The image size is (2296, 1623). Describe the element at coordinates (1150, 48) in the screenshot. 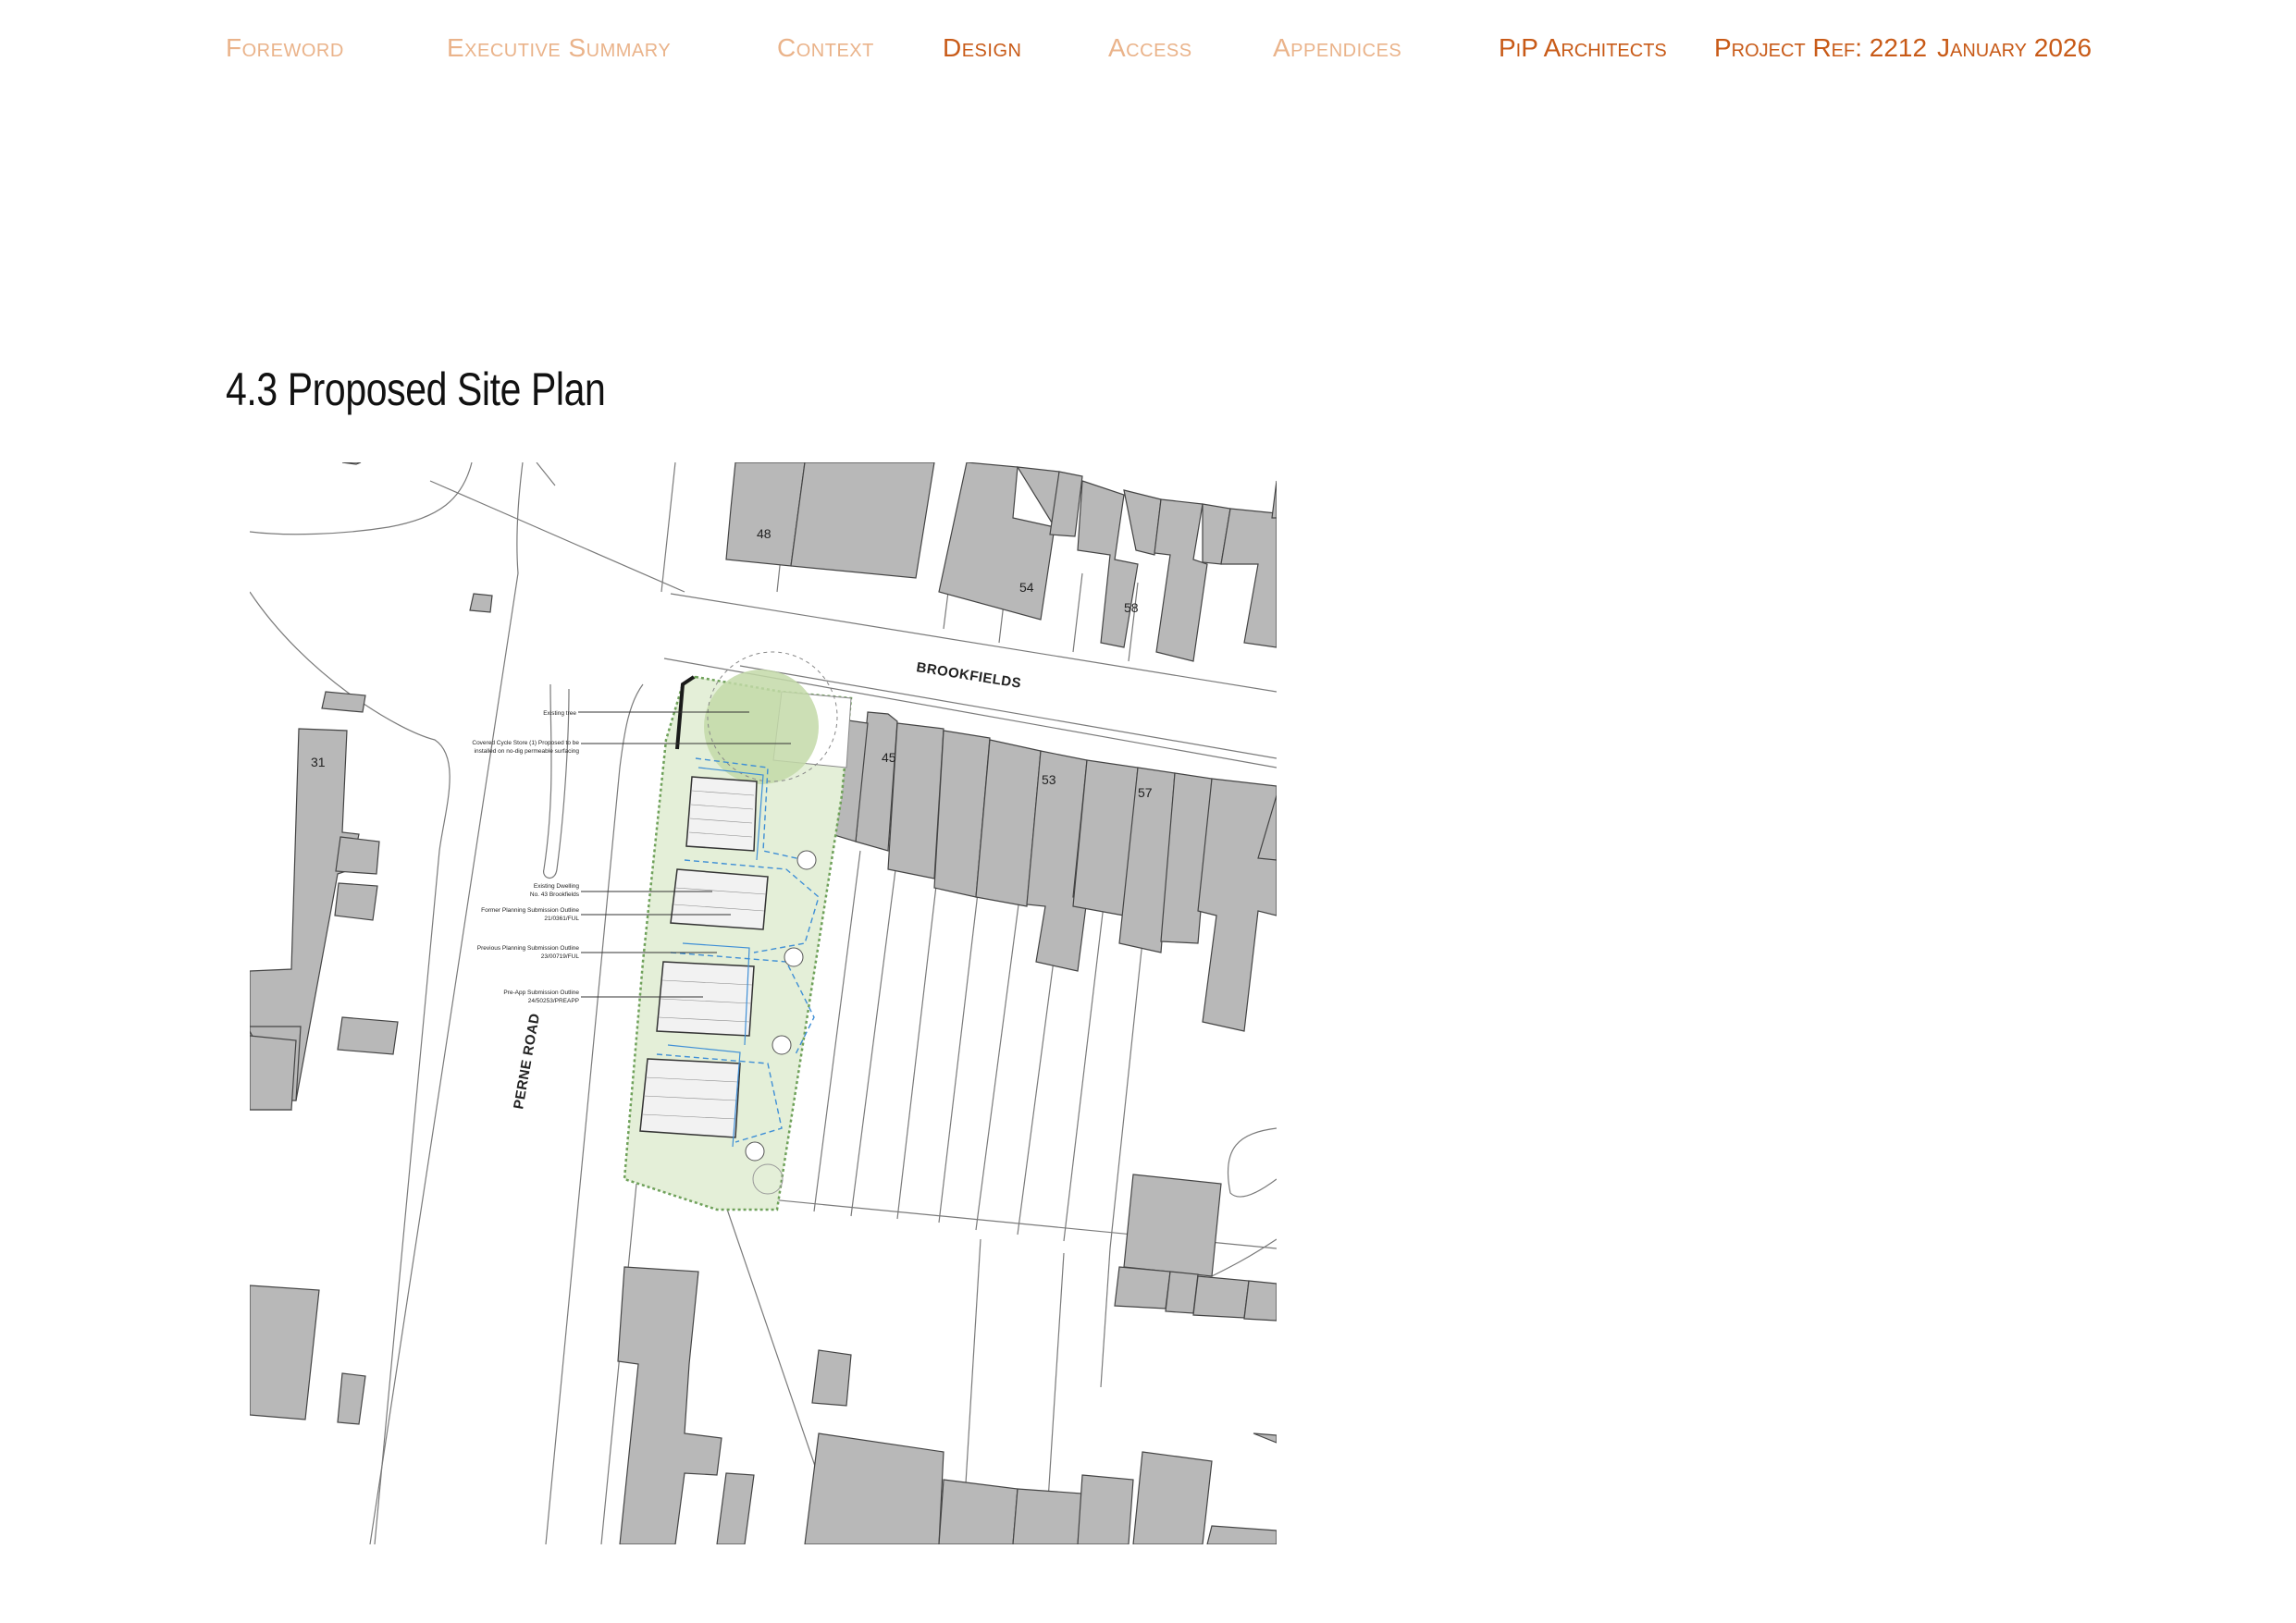

I see `nav-access: Access` at that location.